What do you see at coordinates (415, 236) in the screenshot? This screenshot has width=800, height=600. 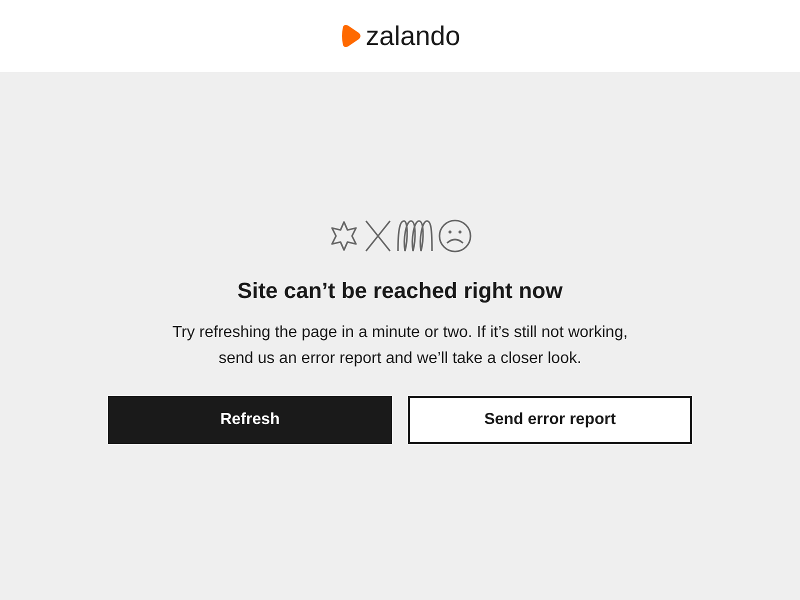 I see `loops-icon` at bounding box center [415, 236].